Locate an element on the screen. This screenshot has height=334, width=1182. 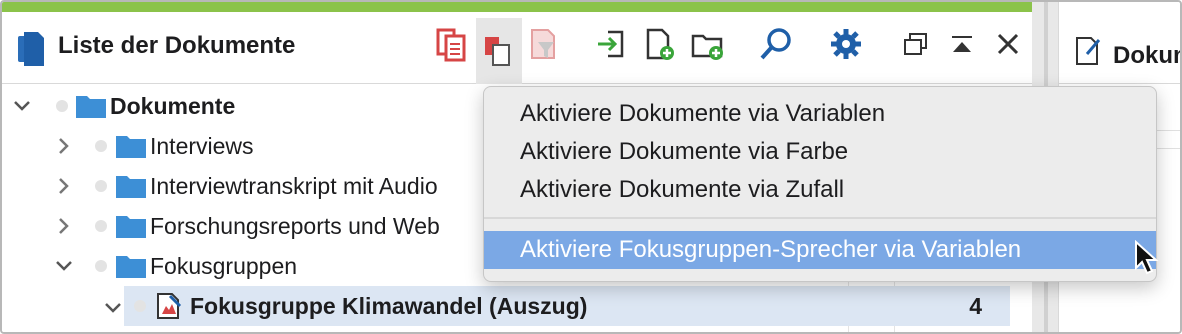
close-icon is located at coordinates (1008, 44).